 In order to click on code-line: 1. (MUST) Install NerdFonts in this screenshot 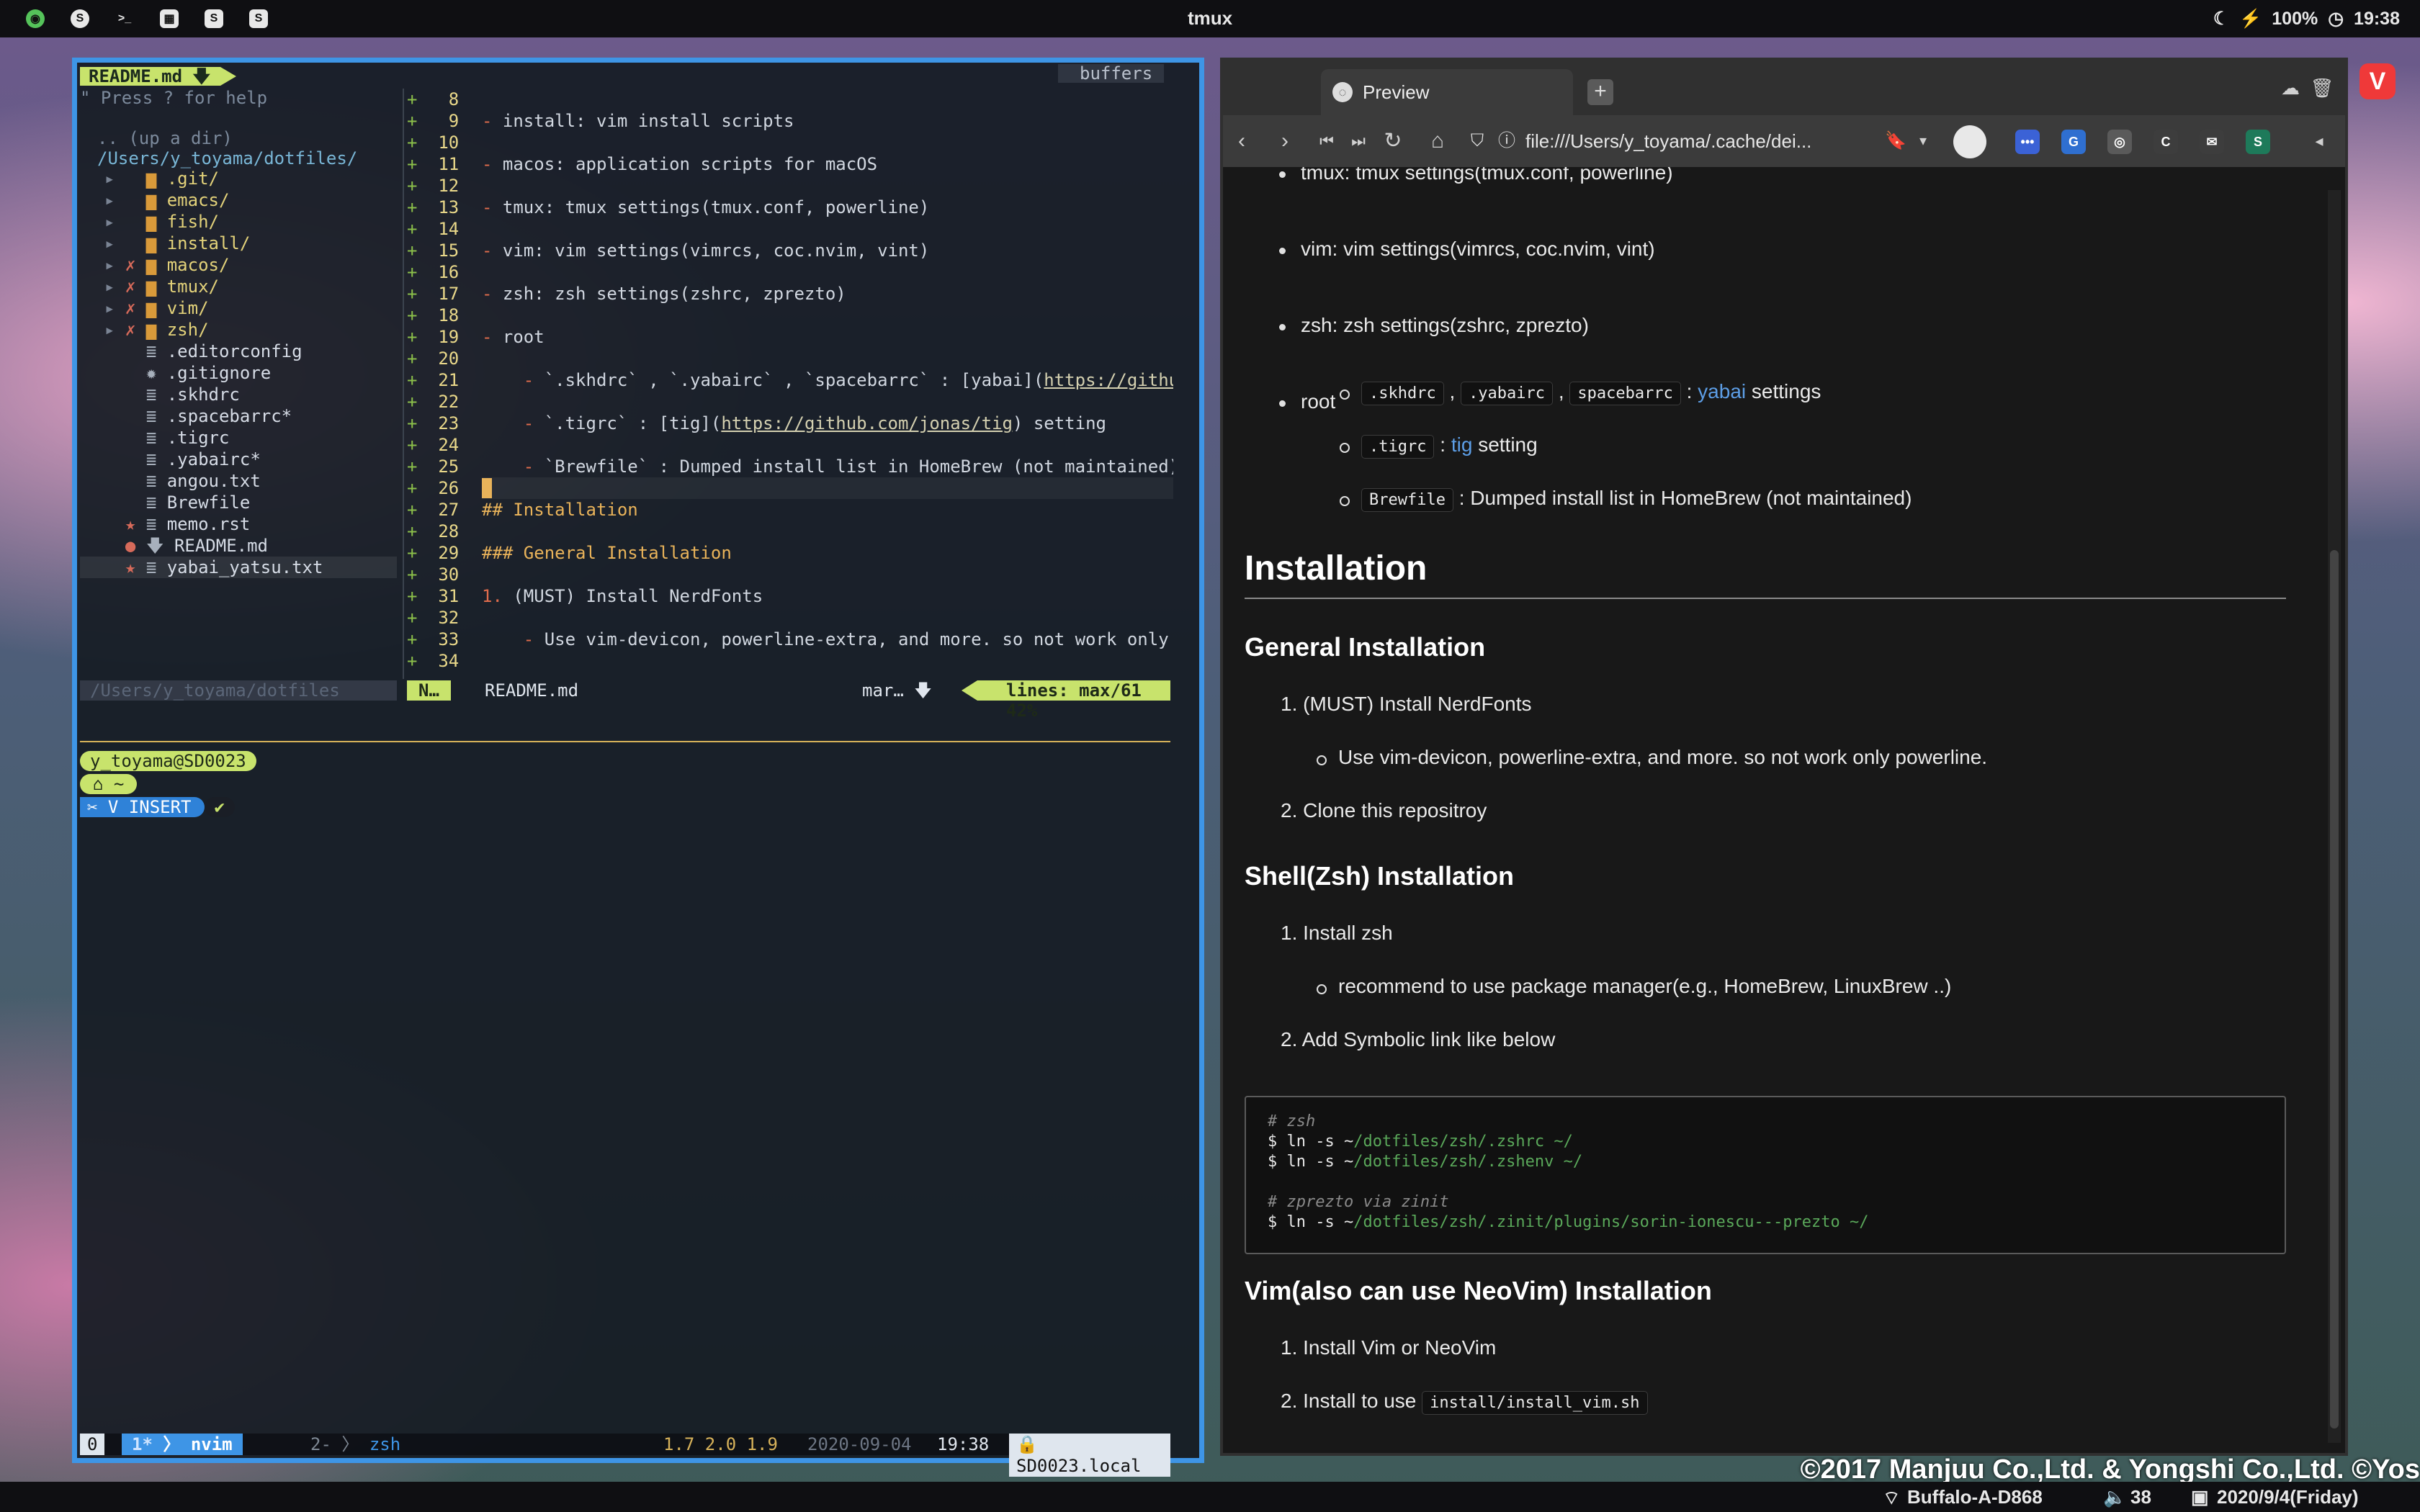, I will do `click(622, 596)`.